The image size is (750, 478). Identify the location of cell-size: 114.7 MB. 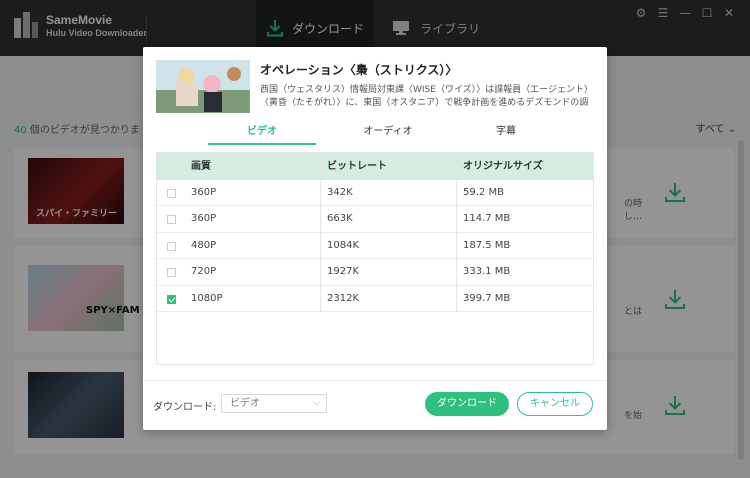
(487, 219).